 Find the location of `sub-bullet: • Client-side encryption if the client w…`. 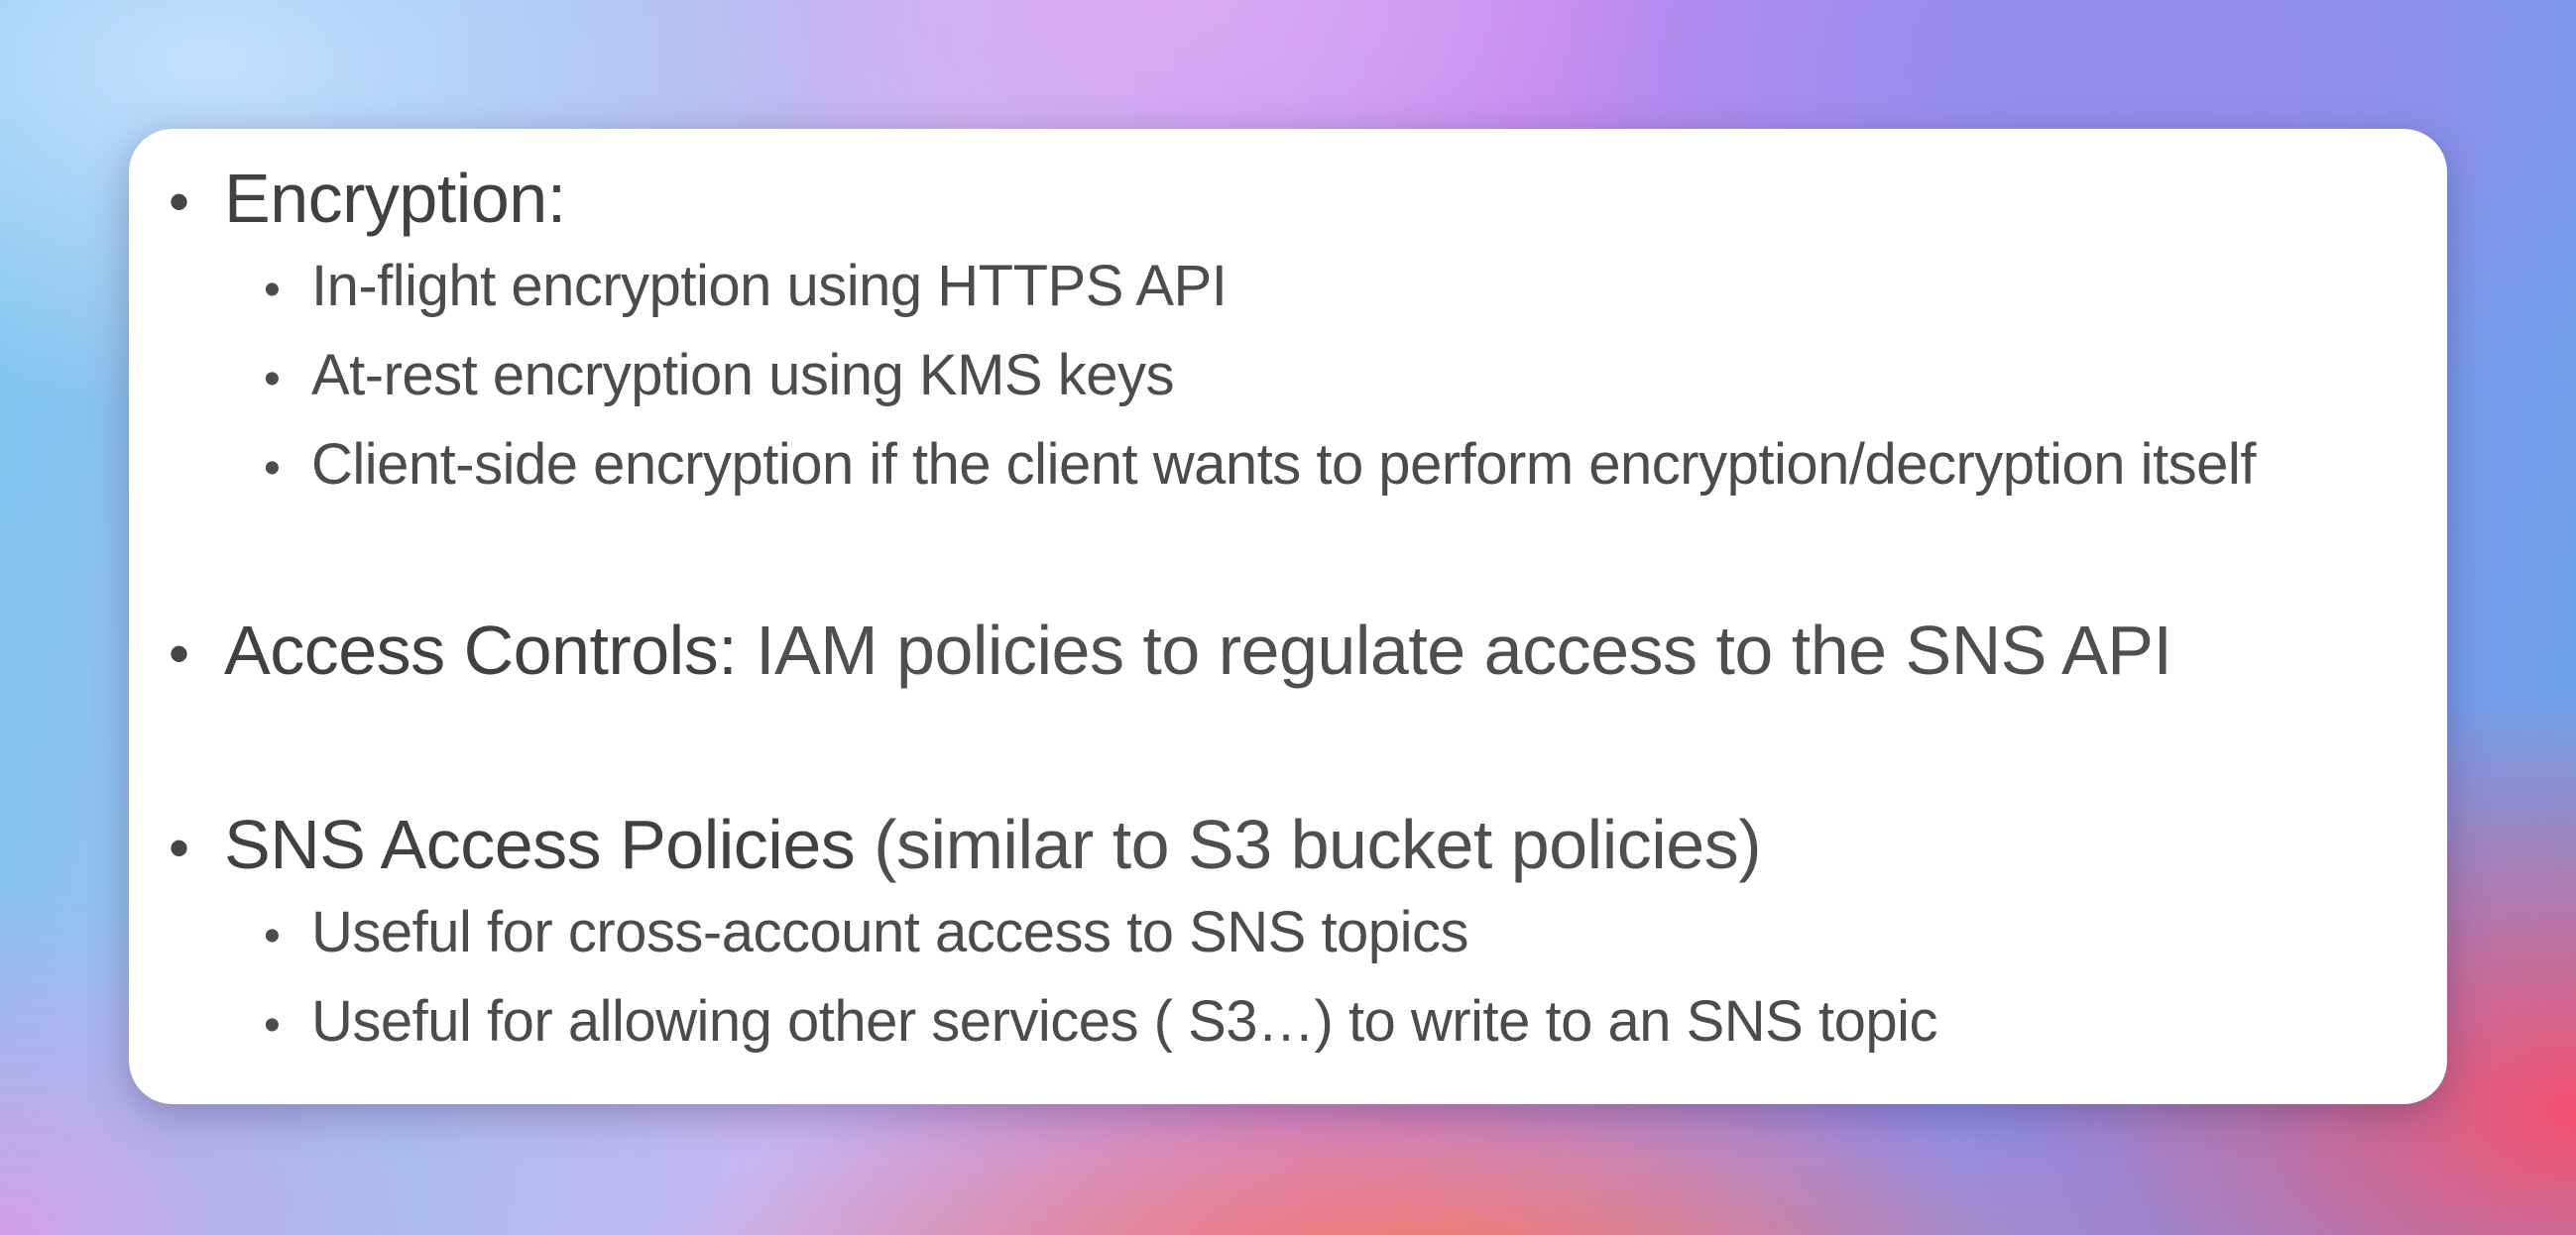

sub-bullet: • Client-side encryption if the client w… is located at coordinates (1212, 466).